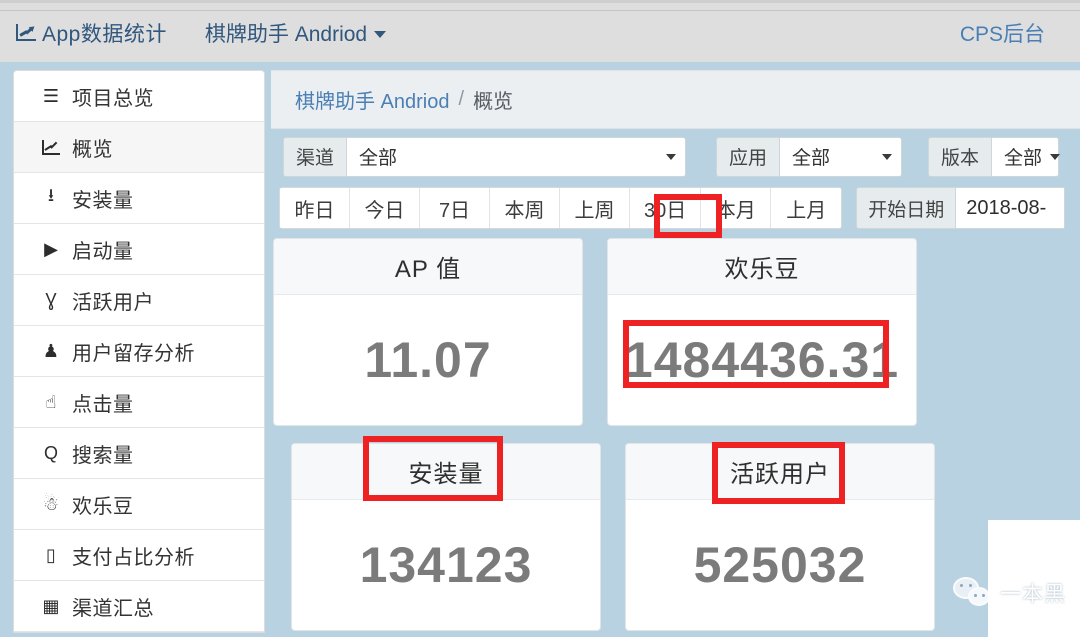 The width and height of the screenshot is (1080, 637). Describe the element at coordinates (428, 360) in the screenshot. I see `stat-card-value: 11.07` at that location.